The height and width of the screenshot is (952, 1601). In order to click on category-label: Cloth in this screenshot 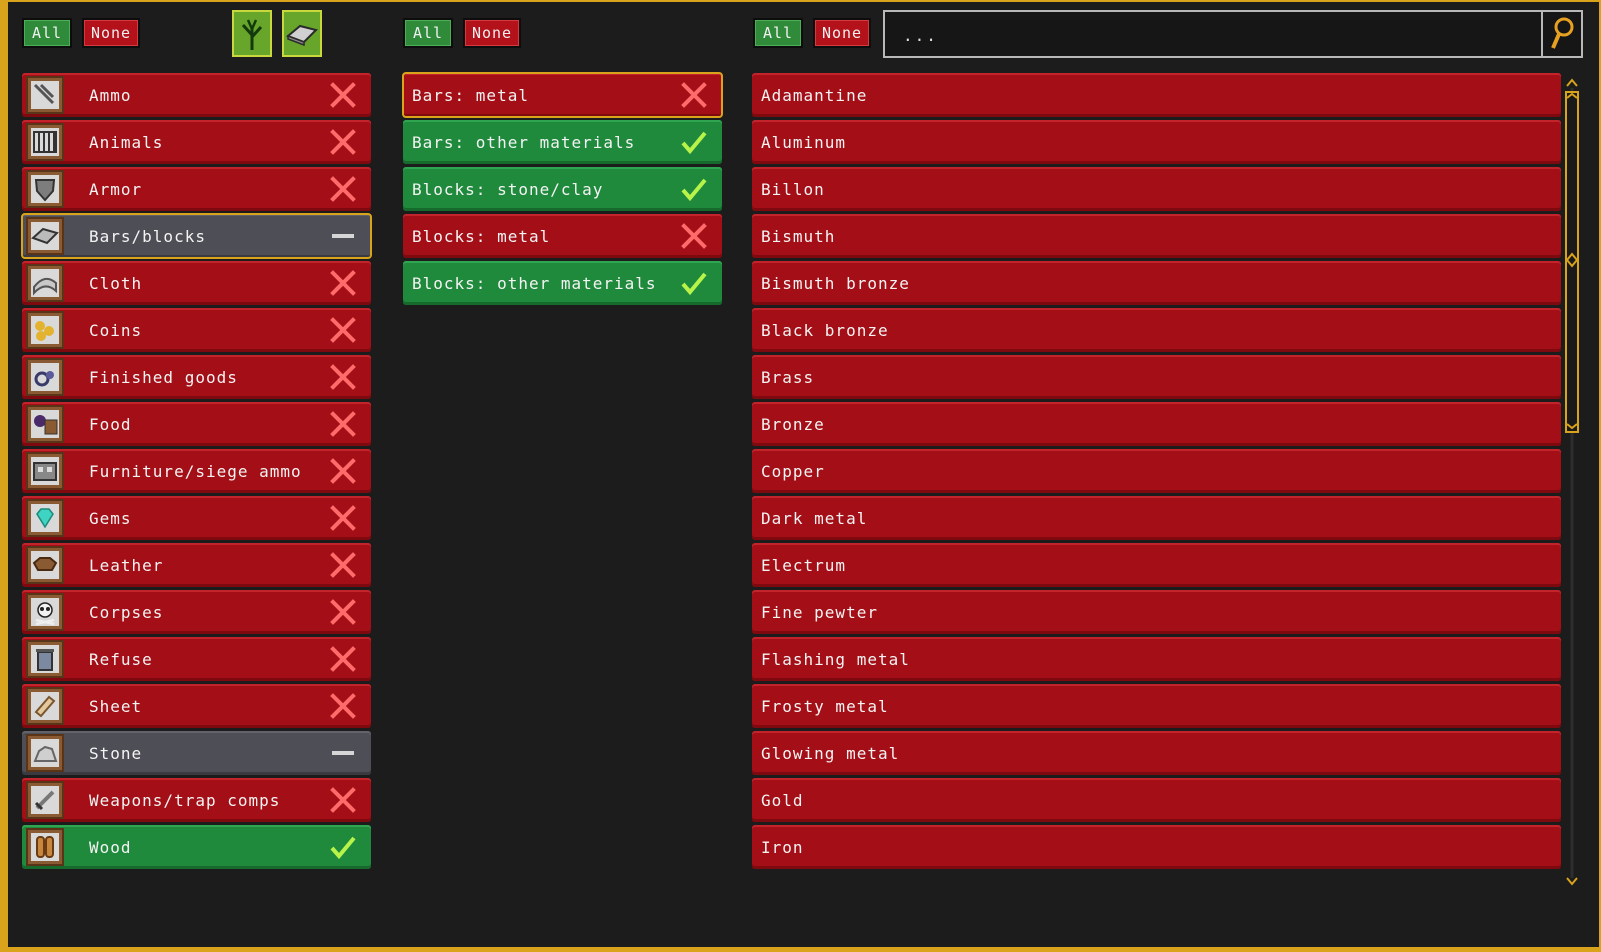, I will do `click(116, 283)`.